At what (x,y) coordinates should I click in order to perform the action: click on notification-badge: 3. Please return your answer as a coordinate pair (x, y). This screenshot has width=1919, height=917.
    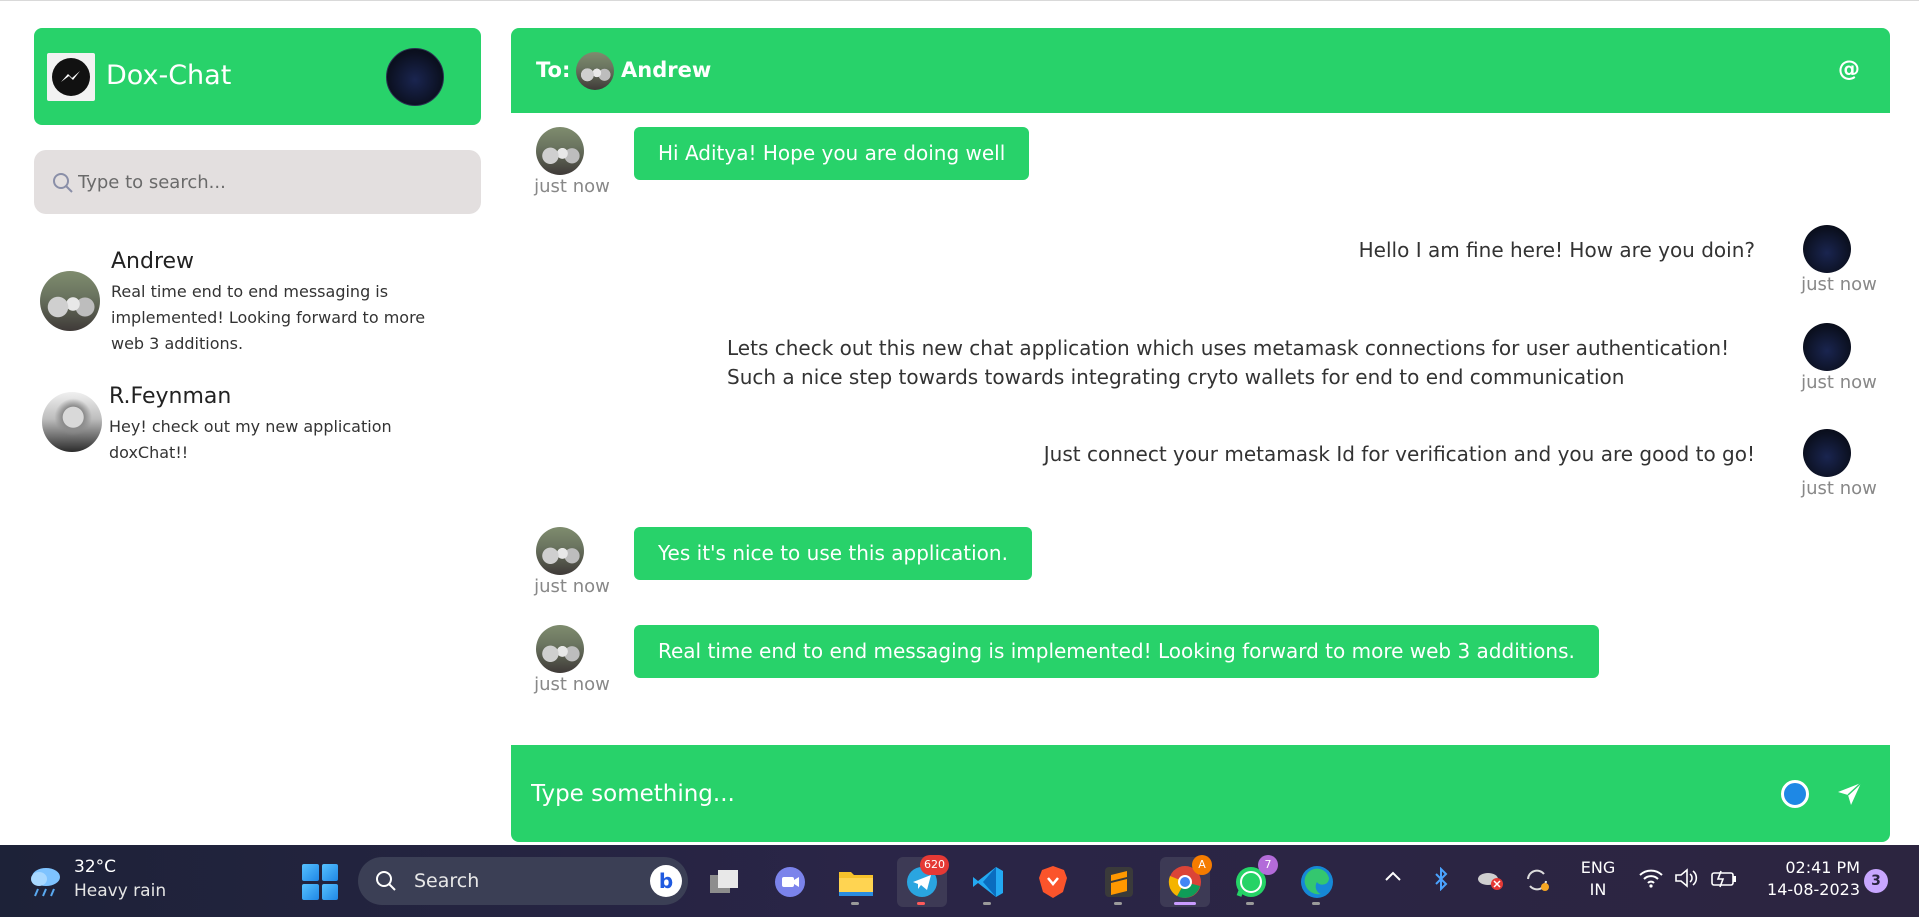
    Looking at the image, I should click on (1876, 881).